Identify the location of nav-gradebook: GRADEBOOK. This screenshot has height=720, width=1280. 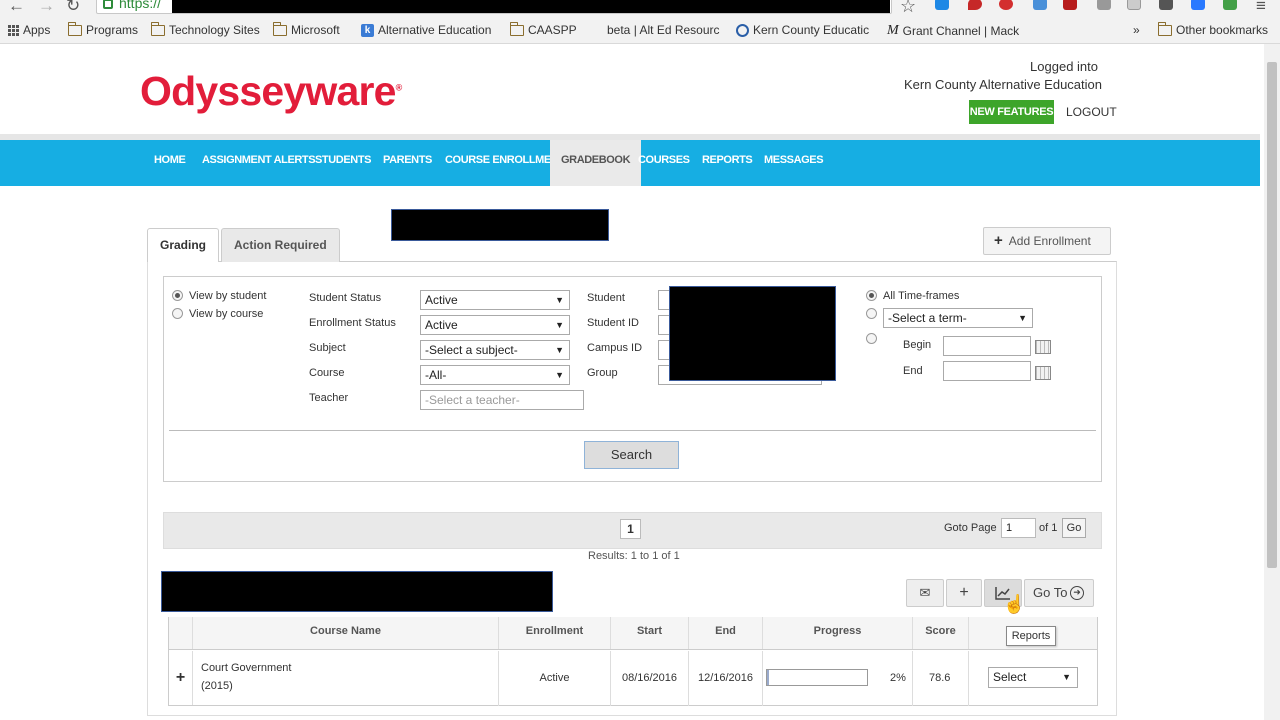
(596, 163).